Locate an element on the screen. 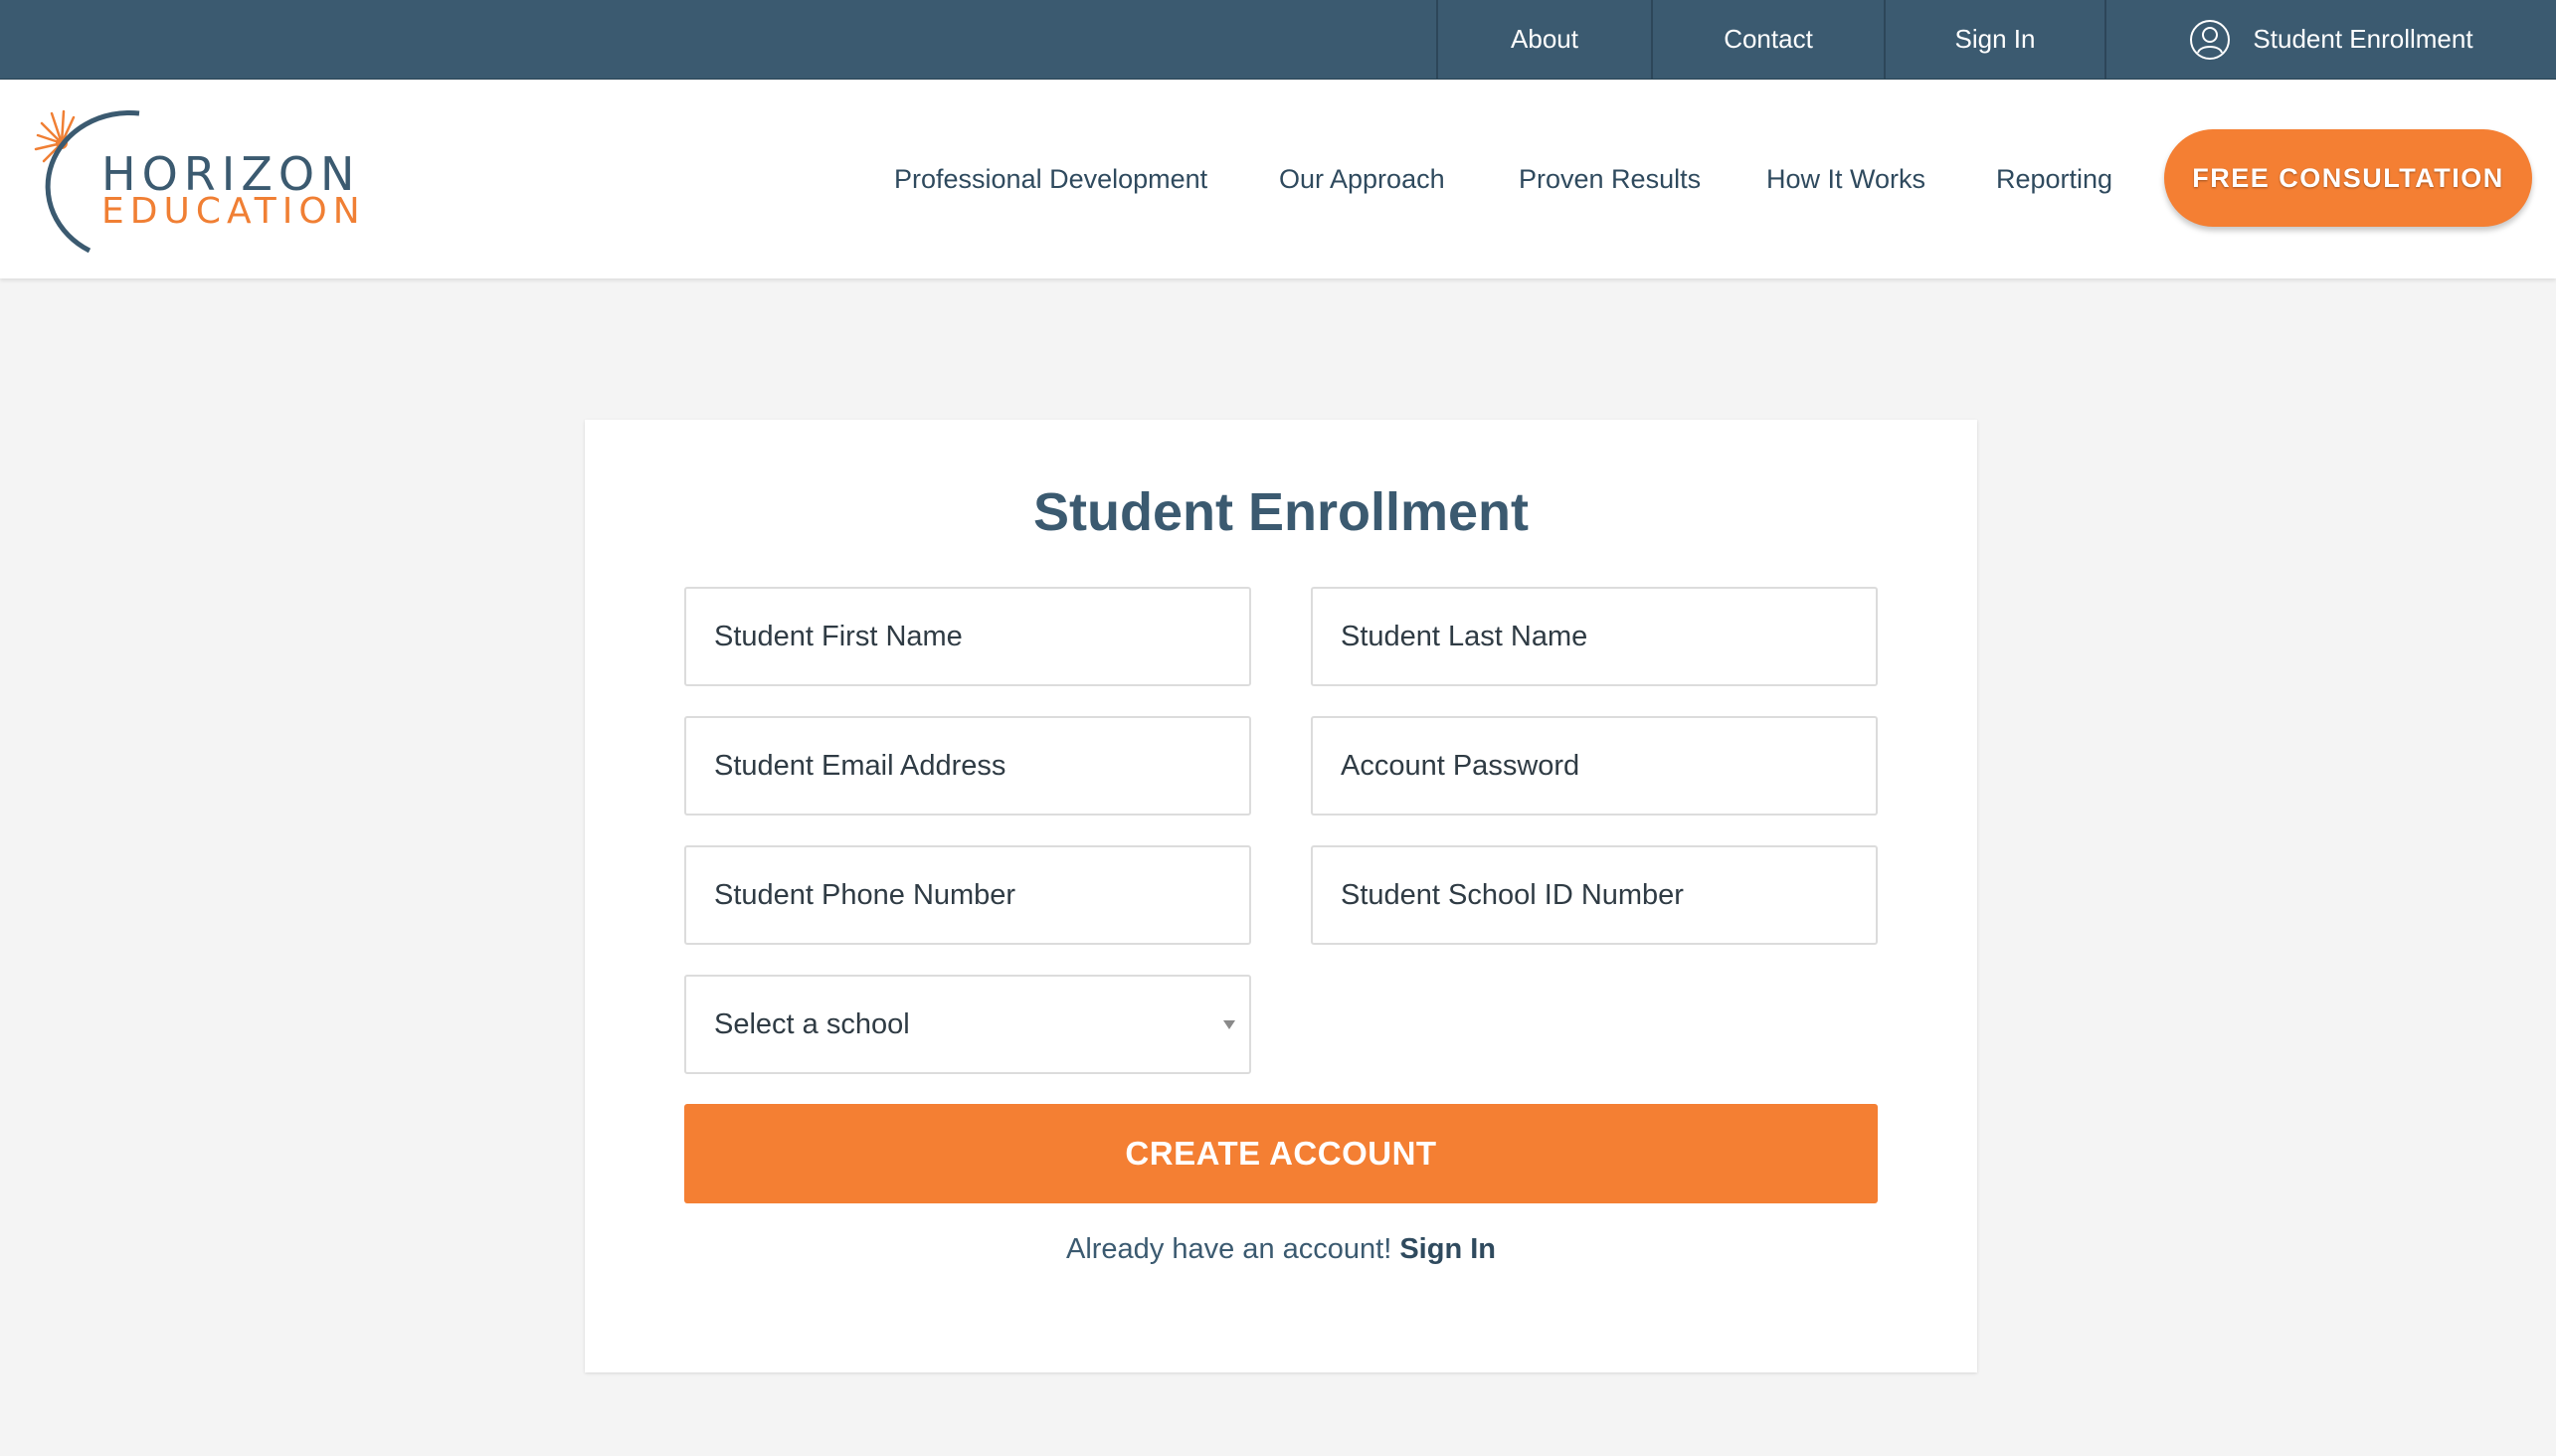 This screenshot has width=2556, height=1456. nav-proven-results: Proven Results is located at coordinates (1610, 179).